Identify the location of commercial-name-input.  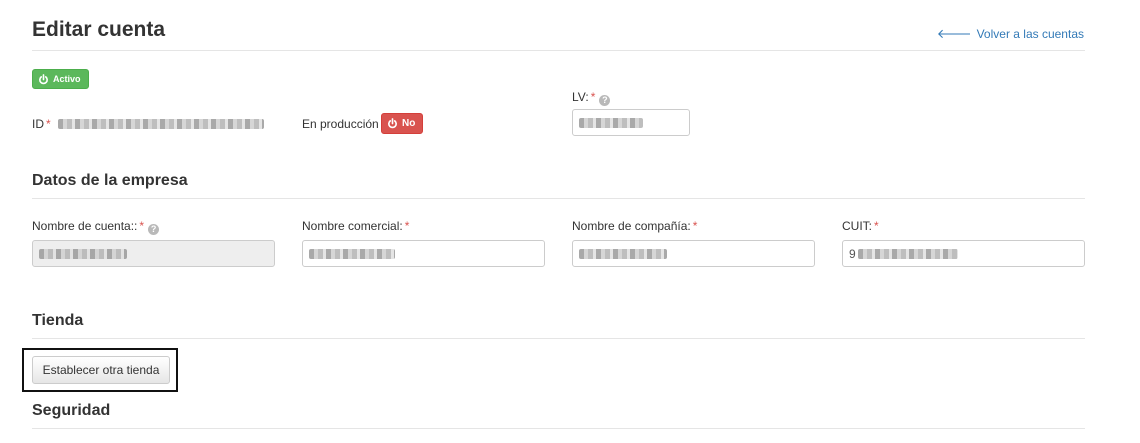
(423, 253).